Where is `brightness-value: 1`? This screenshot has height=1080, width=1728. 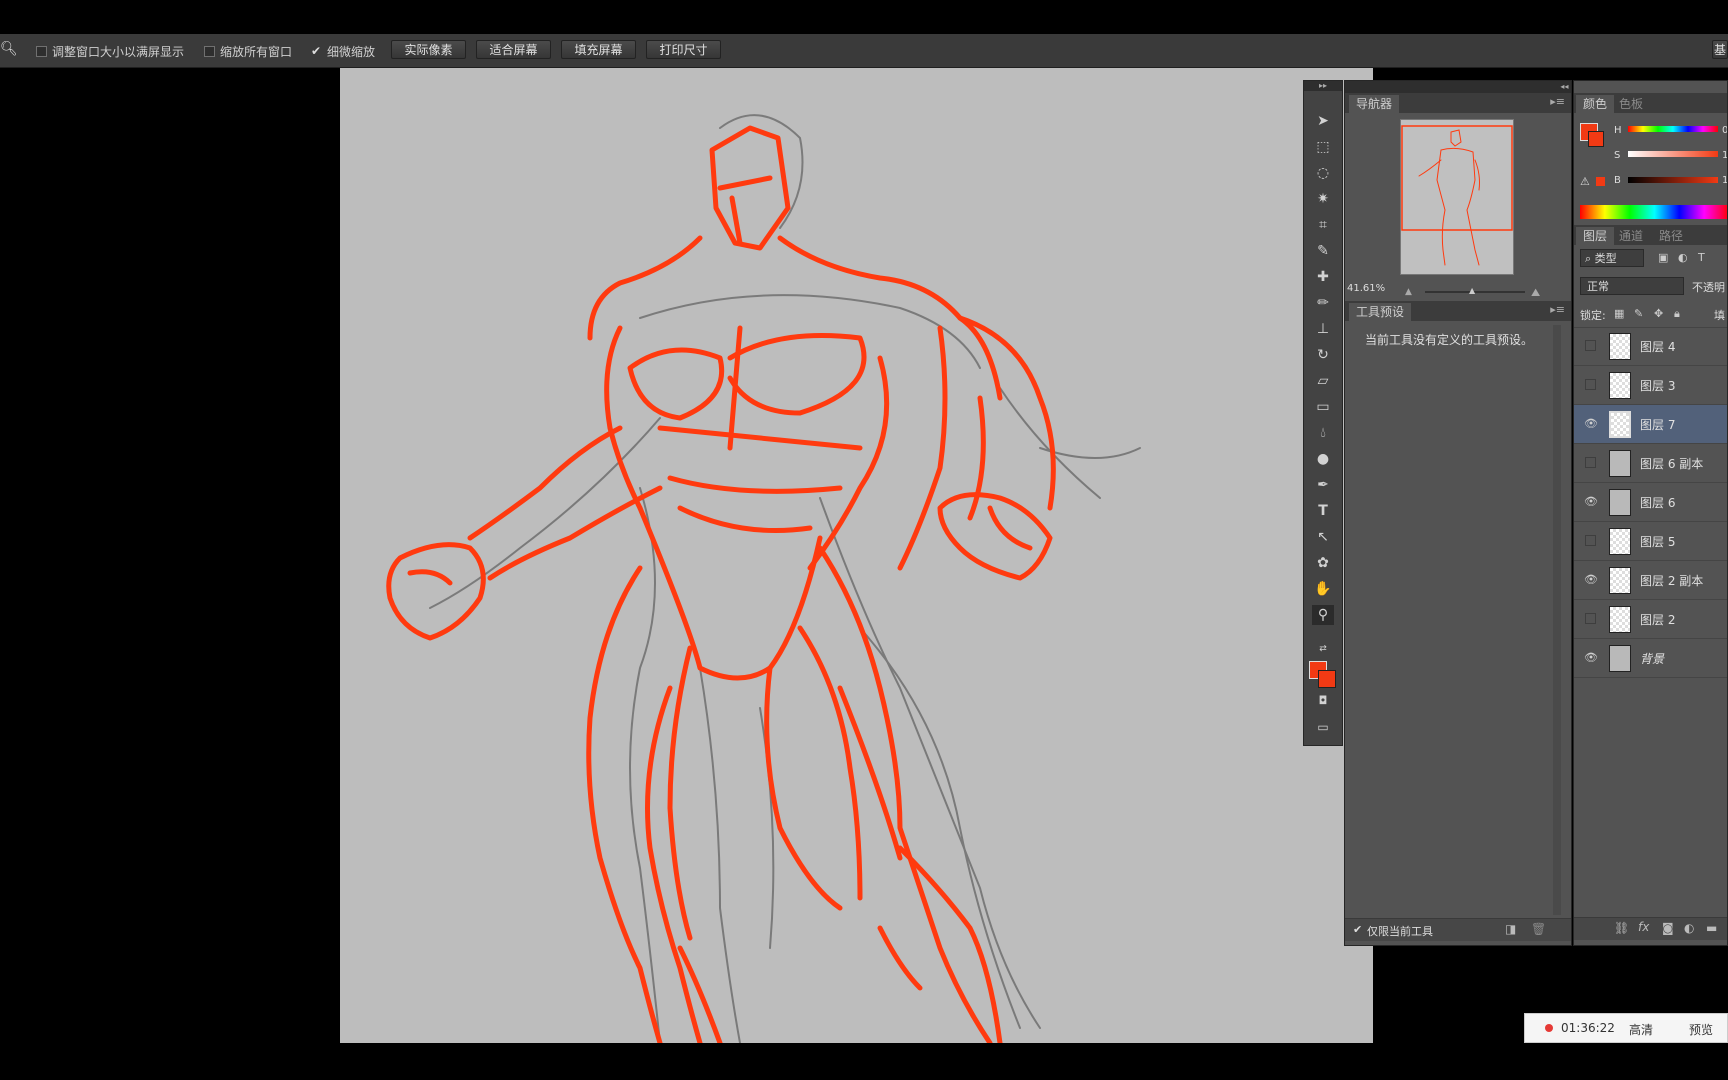
brightness-value: 1 is located at coordinates (1724, 180).